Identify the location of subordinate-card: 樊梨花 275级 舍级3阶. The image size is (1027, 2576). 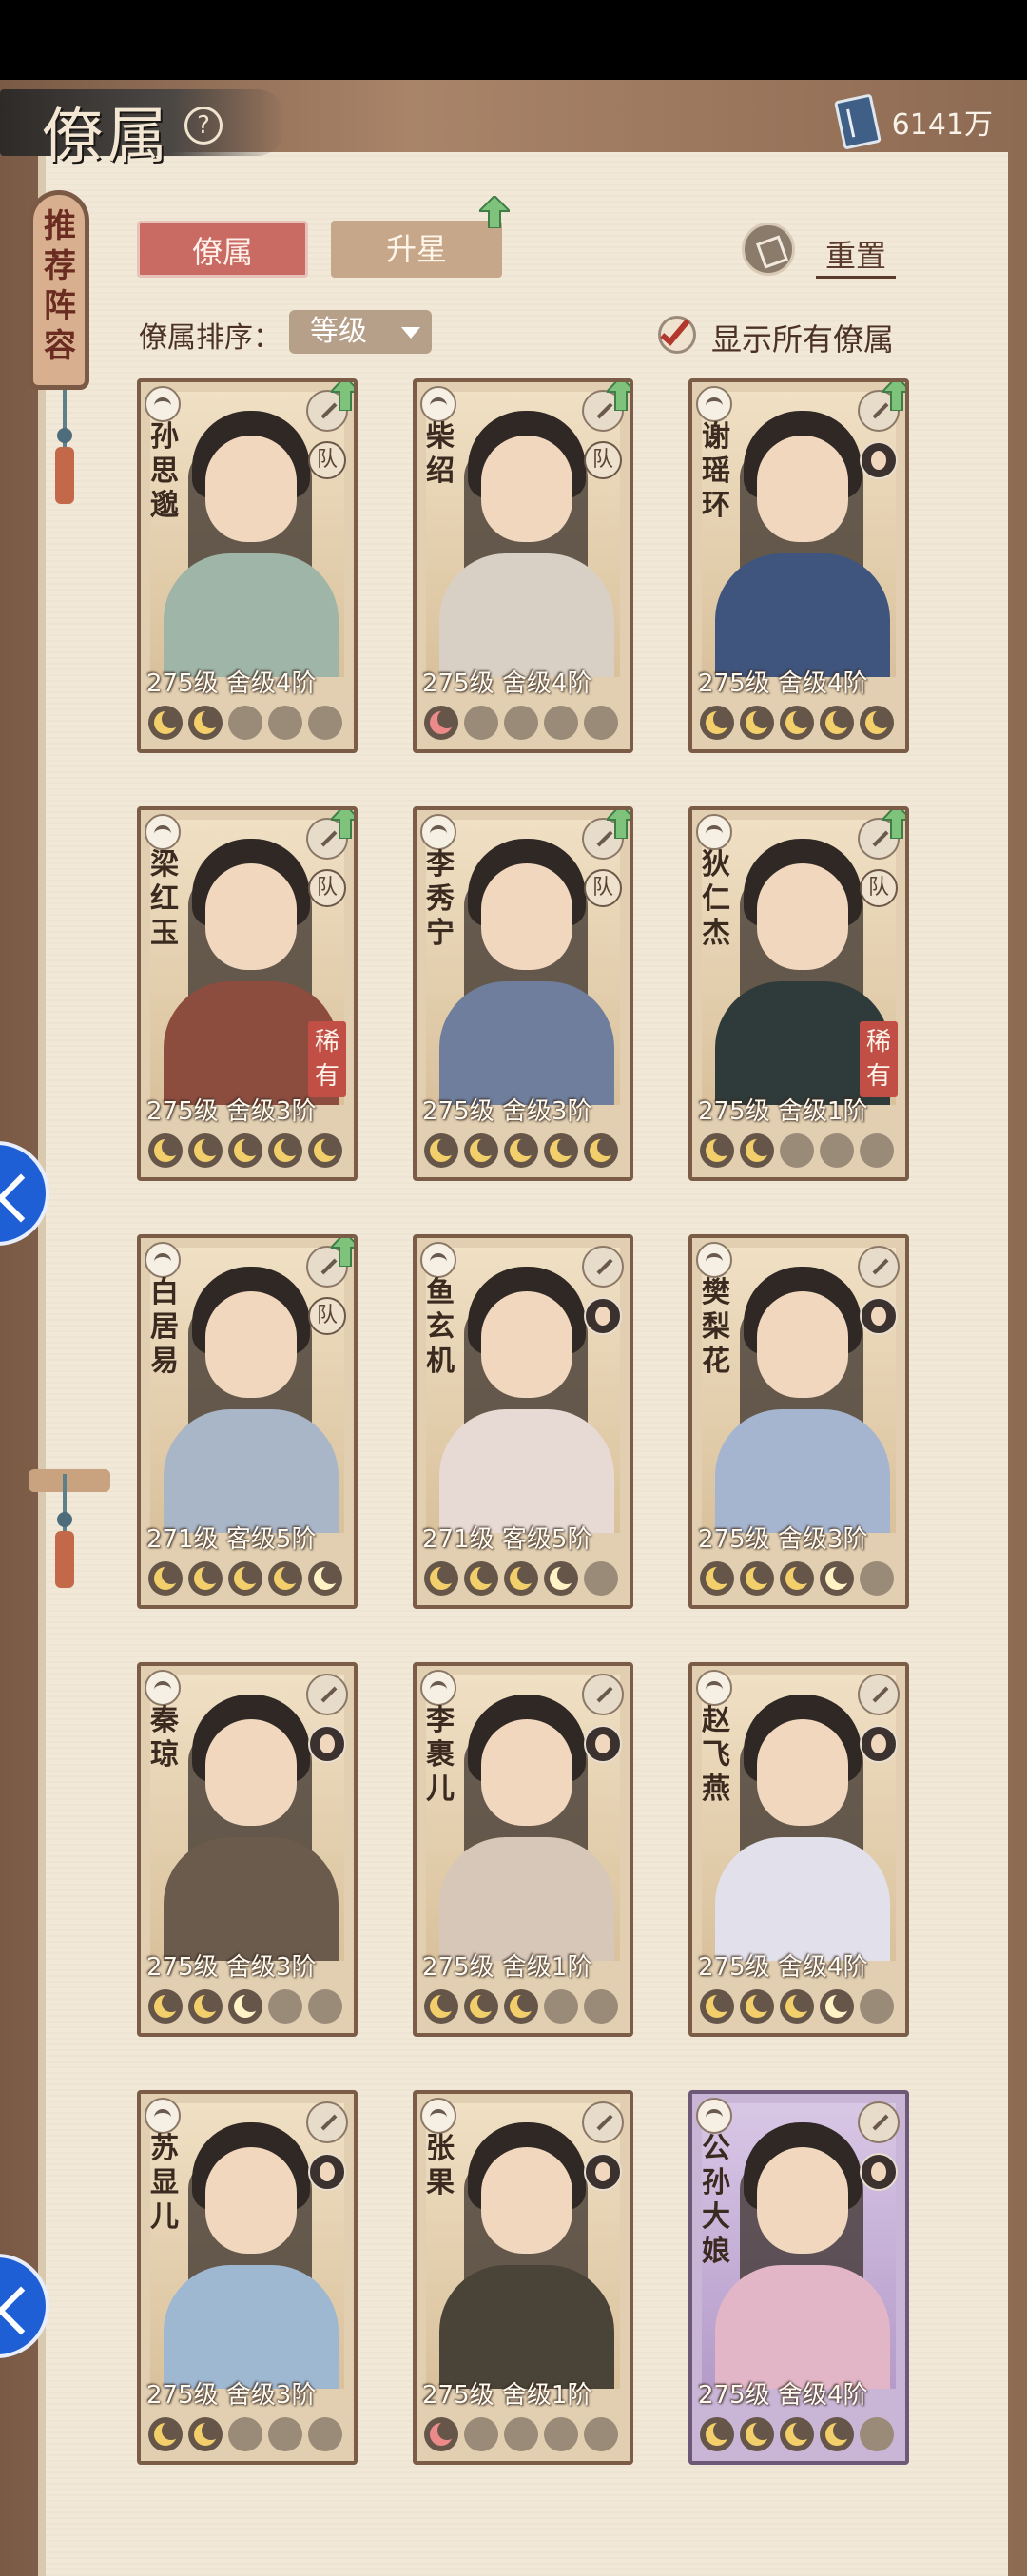
(798, 1421).